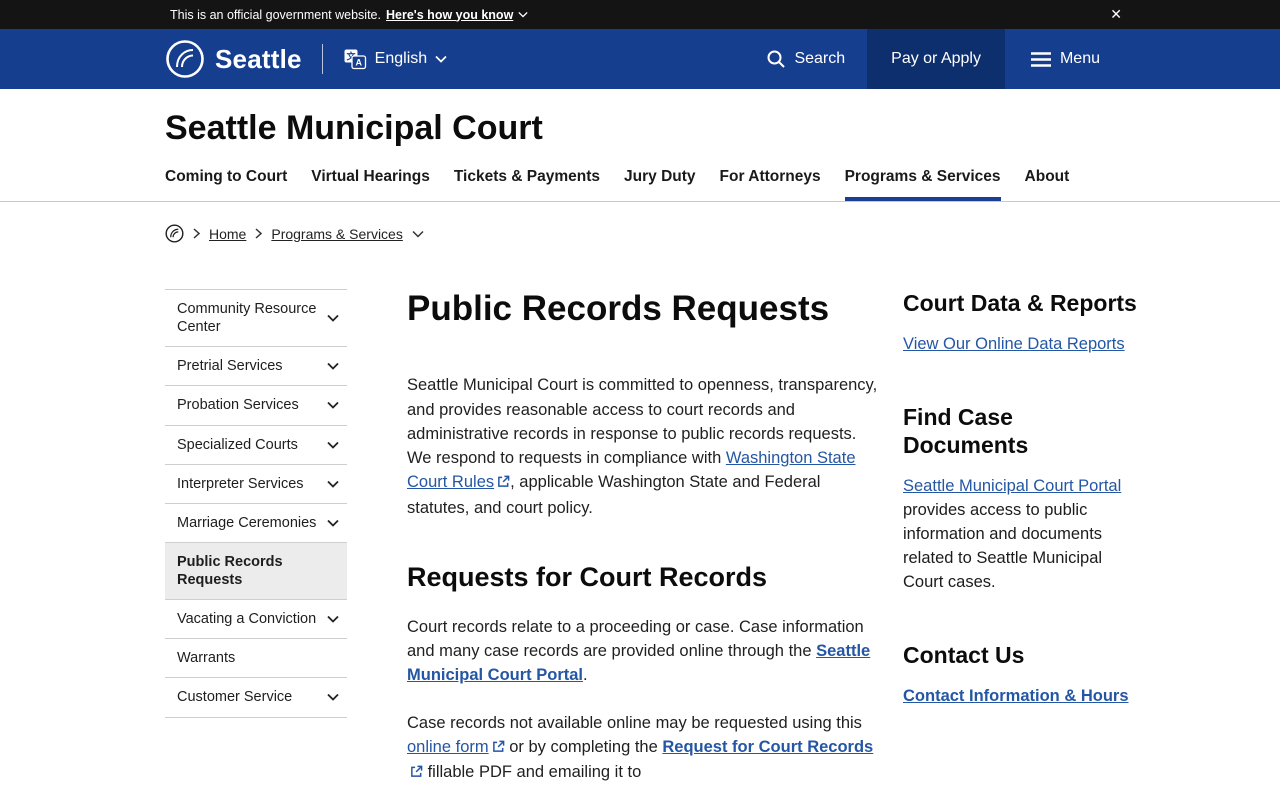 This screenshot has height=800, width=1280. Describe the element at coordinates (1040, 59) in the screenshot. I see `hamburger-icon` at that location.